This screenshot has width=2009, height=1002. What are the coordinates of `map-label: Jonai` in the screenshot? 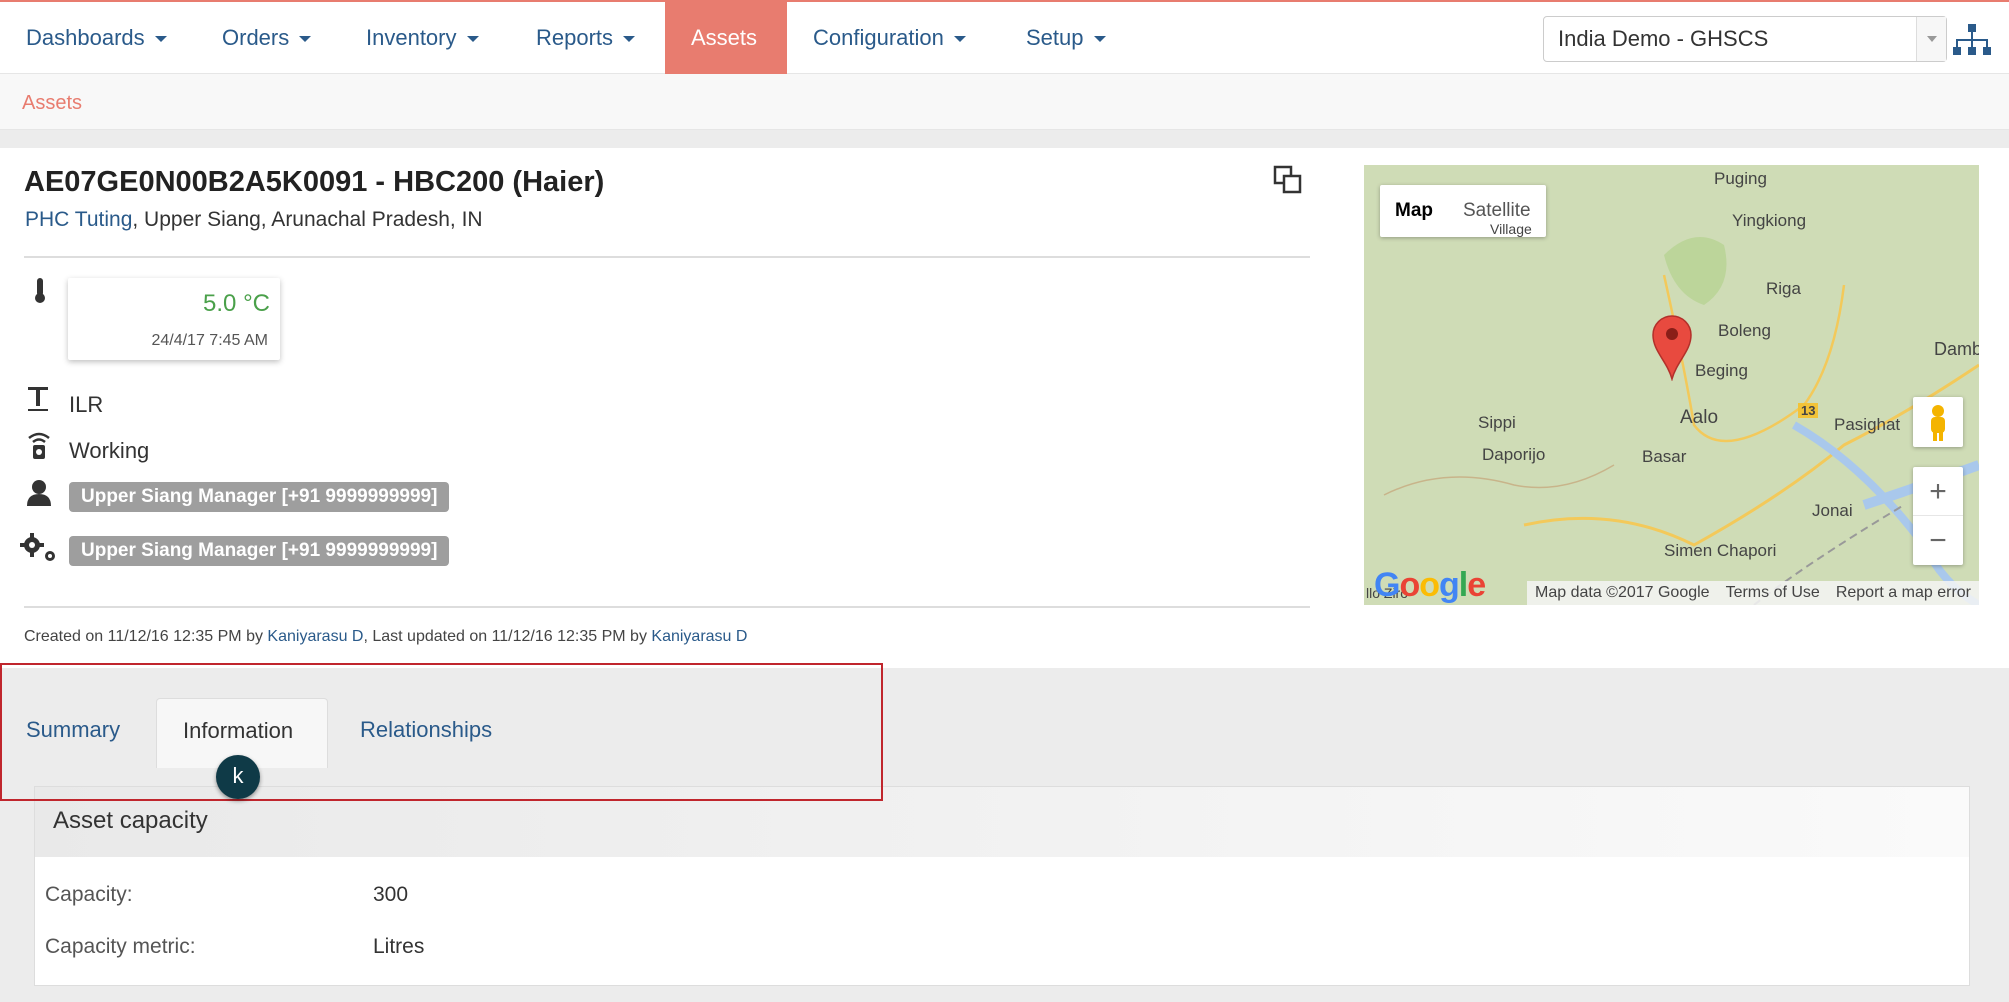 It's located at (1832, 510).